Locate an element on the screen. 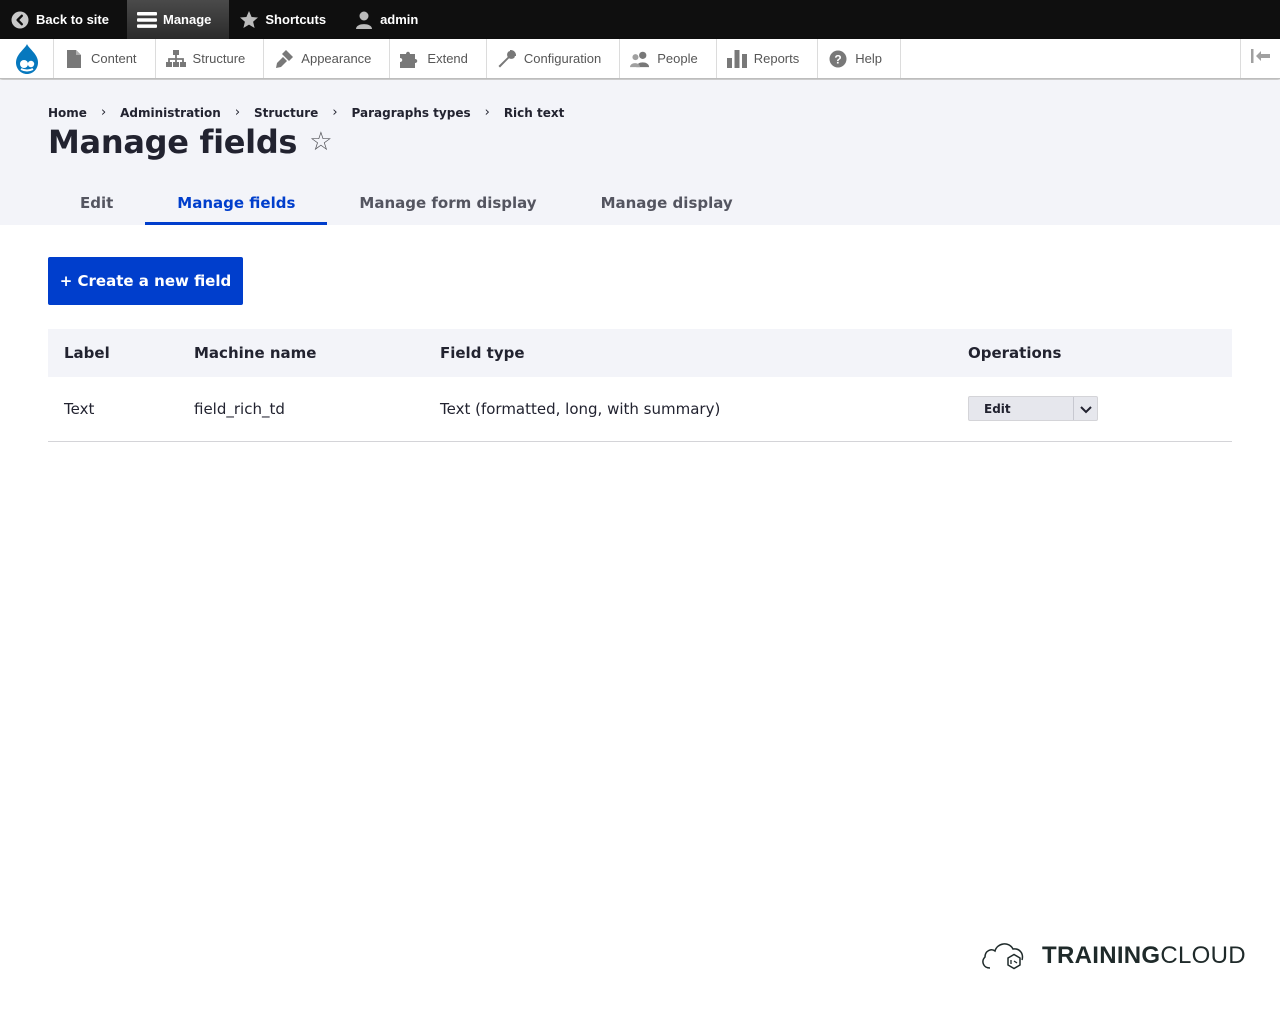 The width and height of the screenshot is (1280, 1024). breadcrumb-link-home: Home is located at coordinates (67, 113).